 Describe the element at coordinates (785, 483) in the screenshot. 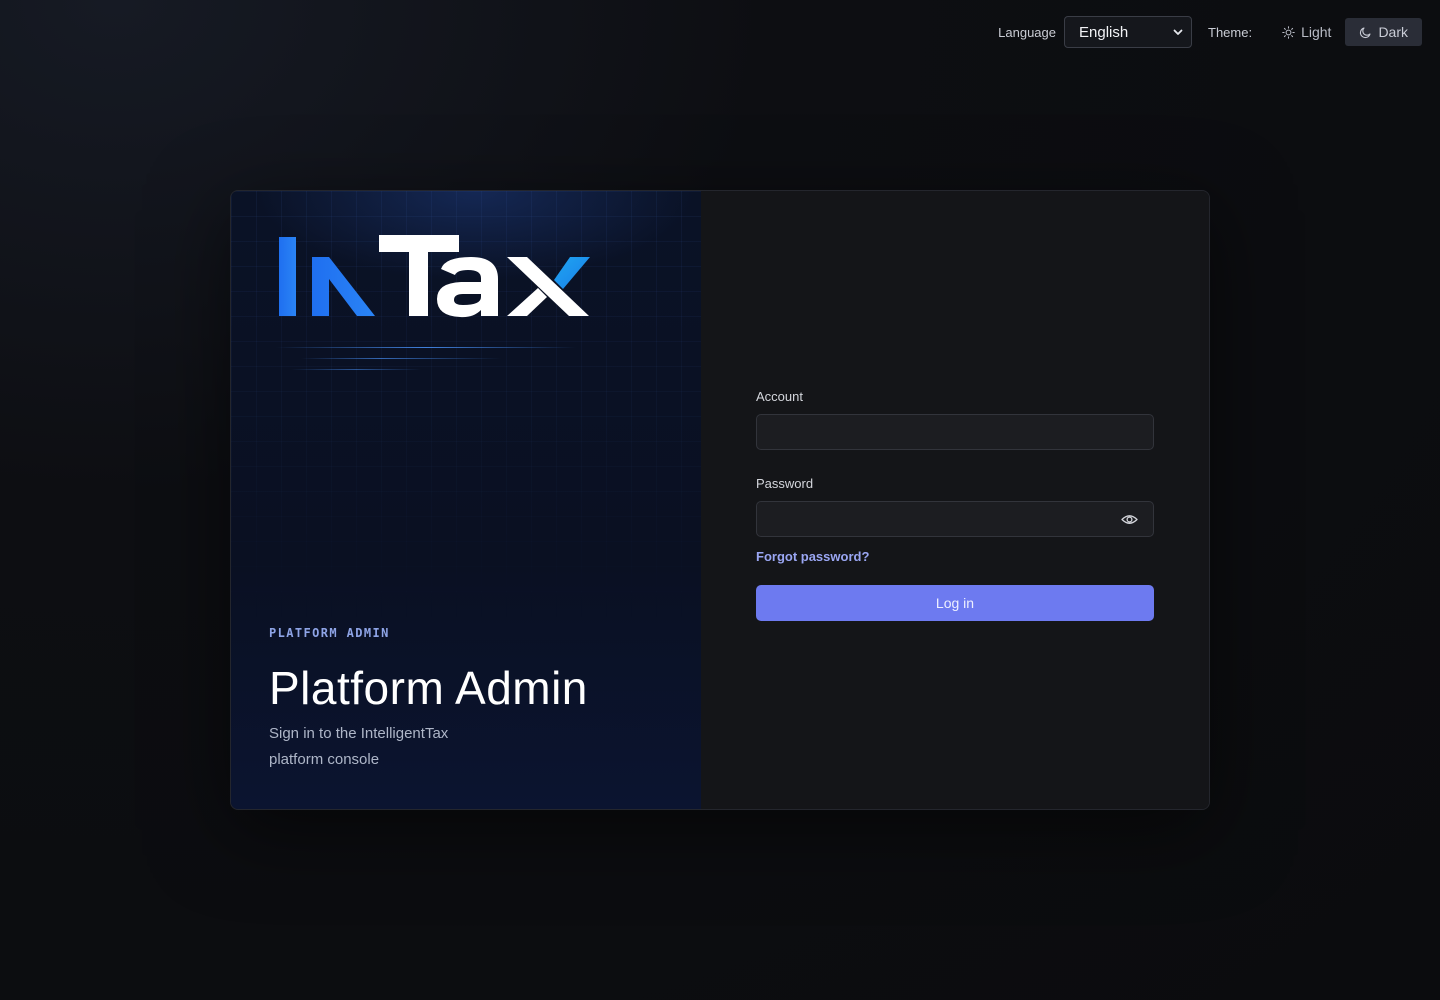

I see `password-label: Password` at that location.